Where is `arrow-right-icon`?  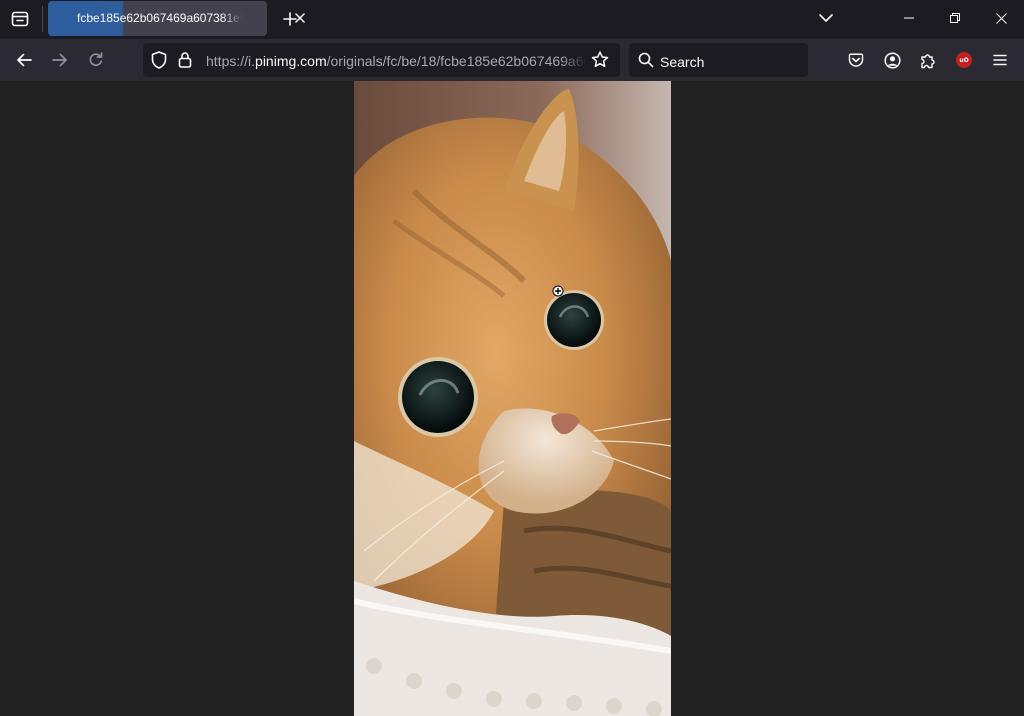 arrow-right-icon is located at coordinates (59, 60).